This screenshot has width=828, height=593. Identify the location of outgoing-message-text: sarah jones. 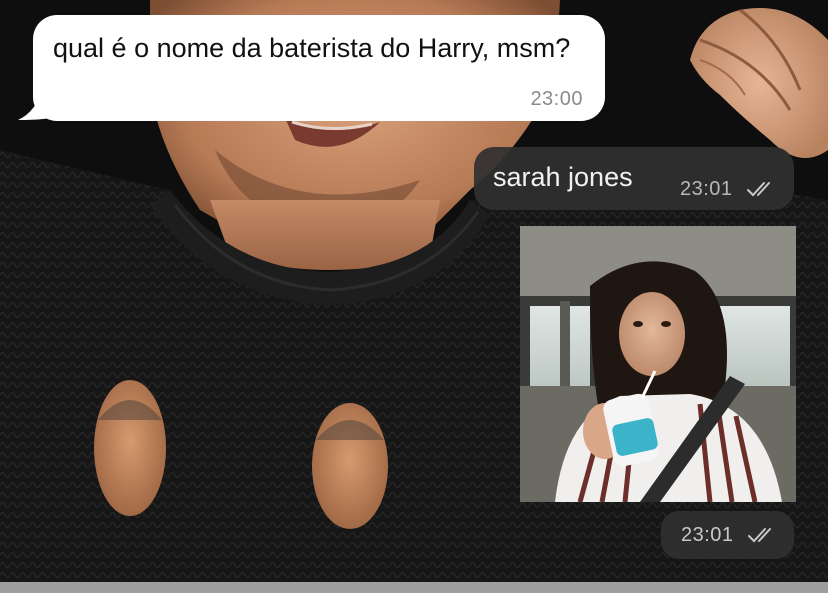
(563, 177).